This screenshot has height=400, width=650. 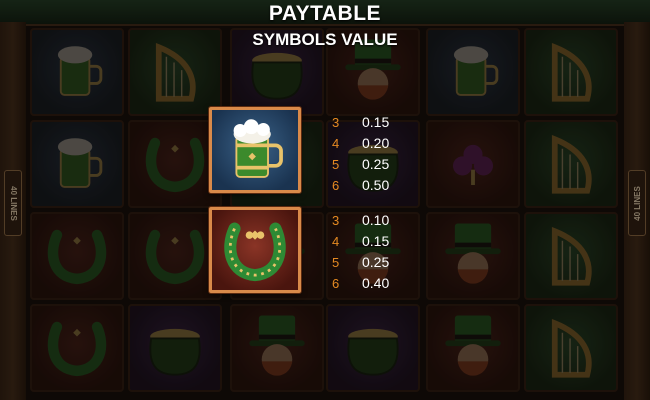 What do you see at coordinates (325, 39) in the screenshot?
I see `page-subtitle: SYMBOLS VALUE` at bounding box center [325, 39].